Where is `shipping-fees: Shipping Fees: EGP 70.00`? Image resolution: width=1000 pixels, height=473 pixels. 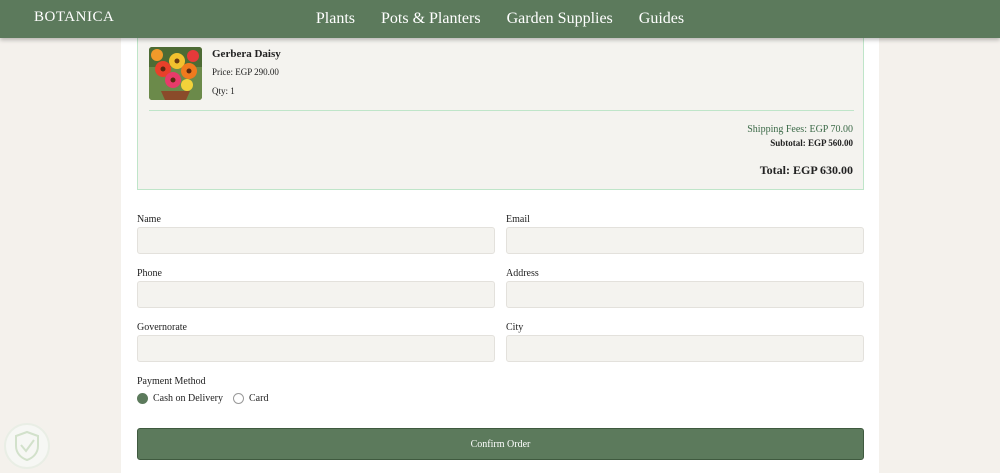 shipping-fees: Shipping Fees: EGP 70.00 is located at coordinates (800, 129).